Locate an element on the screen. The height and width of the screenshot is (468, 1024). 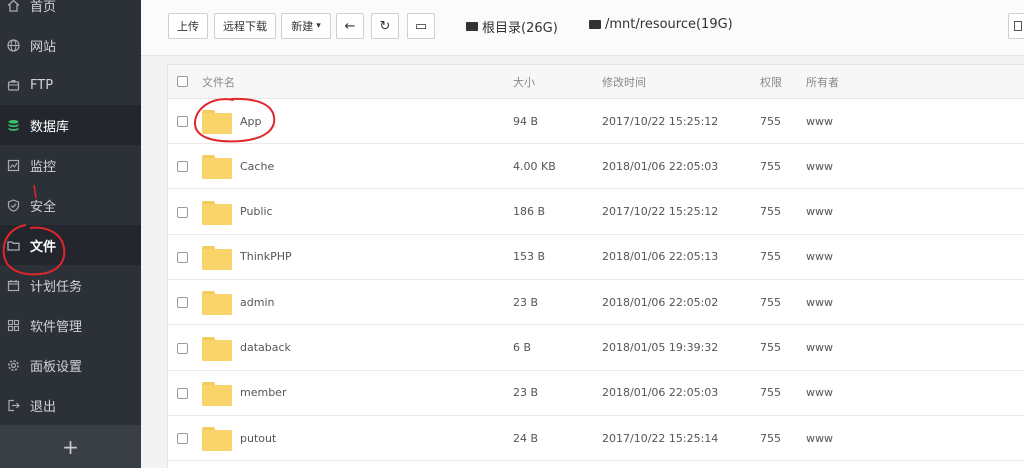
file-name: ThinkPHP is located at coordinates (266, 257).